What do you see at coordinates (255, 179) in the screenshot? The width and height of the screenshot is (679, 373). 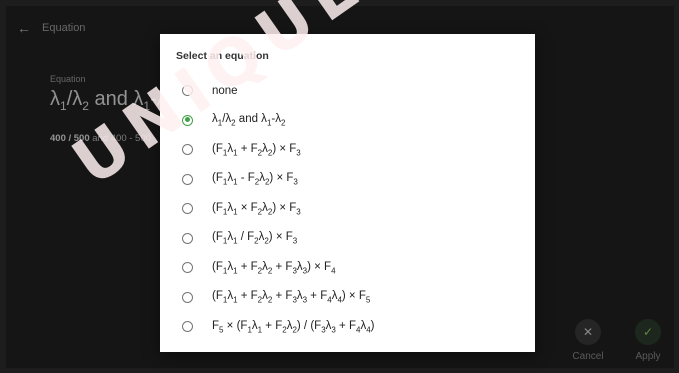 I see `equation-option-label: (F1λ1 - F2λ2) × F3` at bounding box center [255, 179].